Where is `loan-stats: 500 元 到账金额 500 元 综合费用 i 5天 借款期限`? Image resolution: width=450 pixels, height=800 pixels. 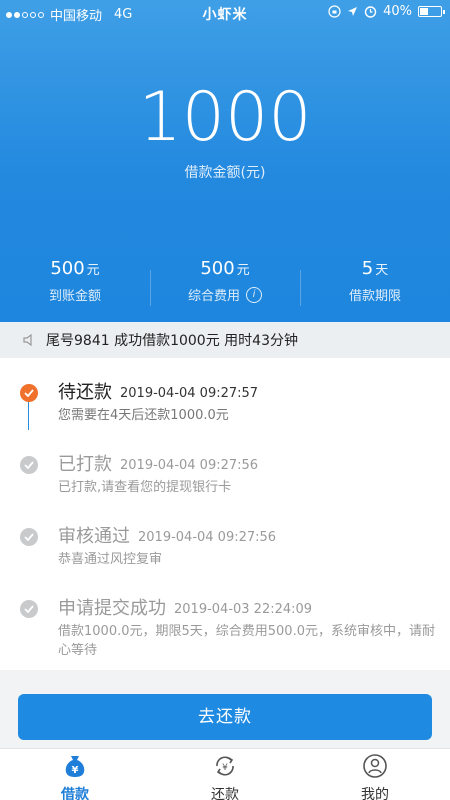 loan-stats: 500 元 到账金额 500 元 综合费用 i 5天 借款期限 is located at coordinates (225, 288).